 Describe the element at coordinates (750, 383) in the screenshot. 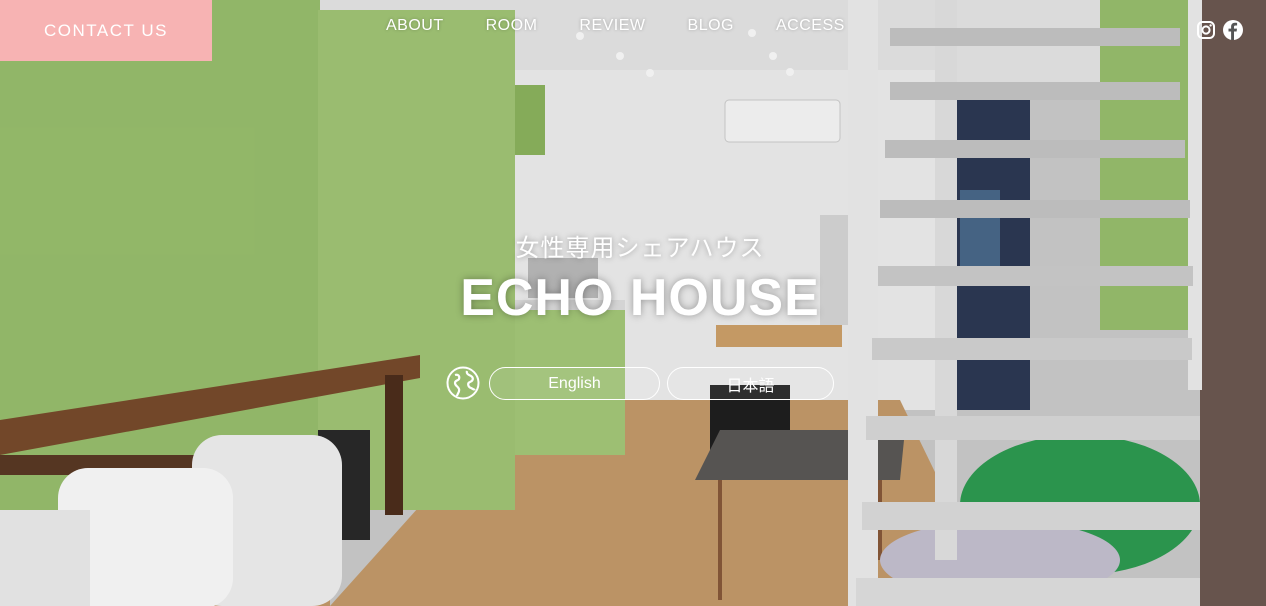

I see `language-japanese-button: 日本語` at that location.